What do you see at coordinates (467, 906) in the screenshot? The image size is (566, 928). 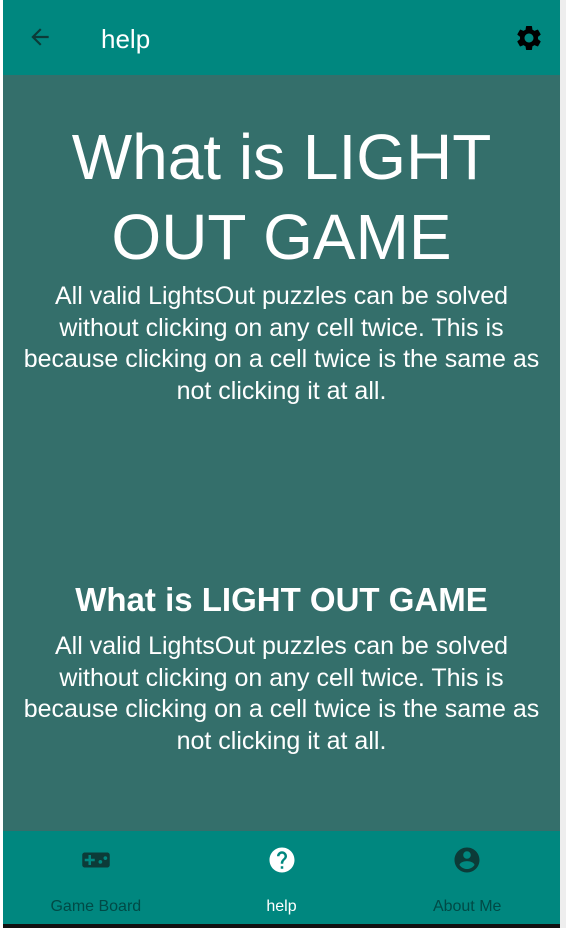 I see `nav-label-about-me: About Me` at bounding box center [467, 906].